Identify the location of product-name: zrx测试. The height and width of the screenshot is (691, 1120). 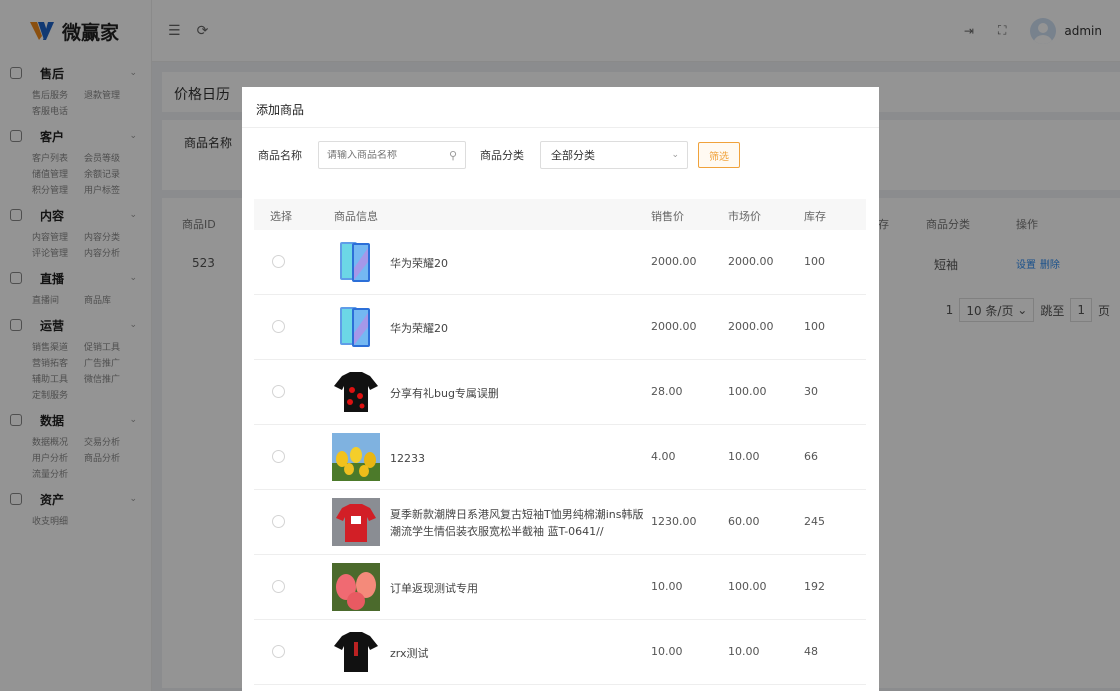
(409, 653).